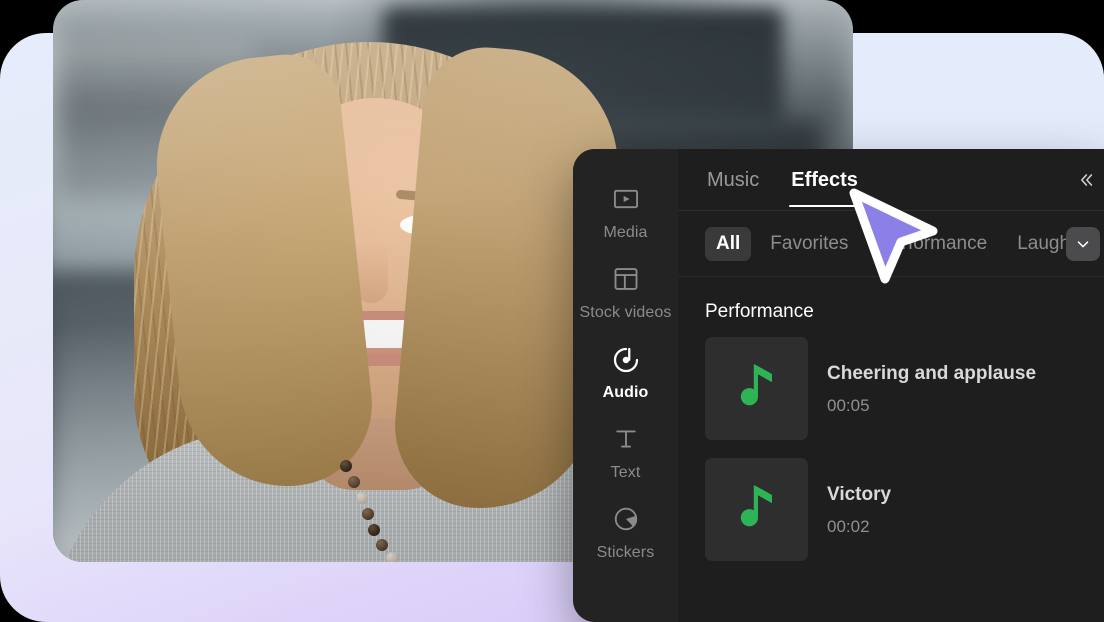  I want to click on list-item: Cheering and applause 00:05, so click(891, 388).